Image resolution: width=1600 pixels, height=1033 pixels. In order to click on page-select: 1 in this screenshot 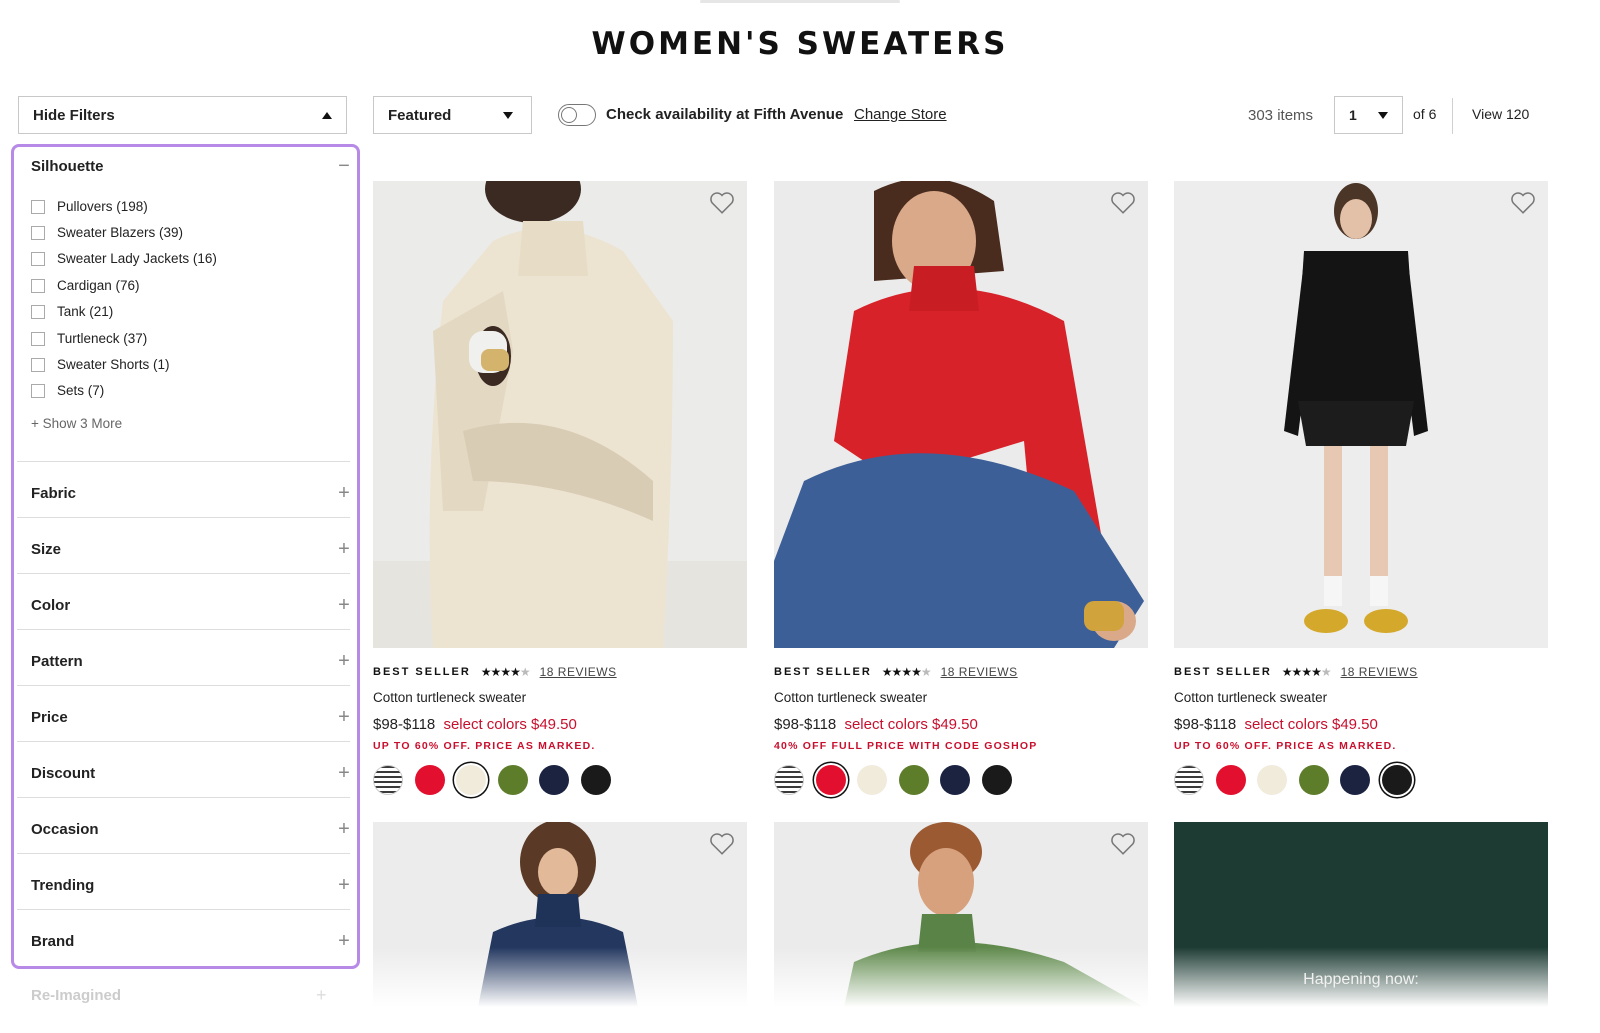, I will do `click(1368, 115)`.